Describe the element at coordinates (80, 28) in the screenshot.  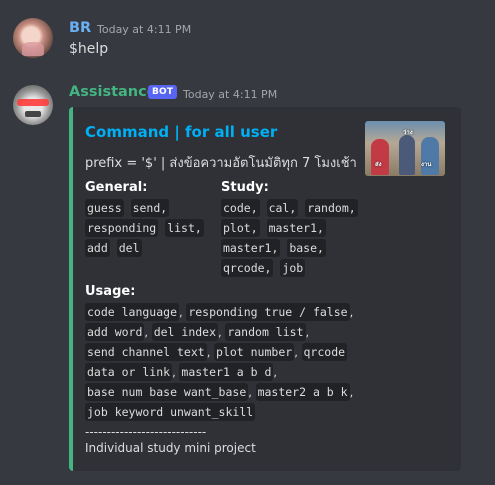
I see `username-br: BR` at that location.